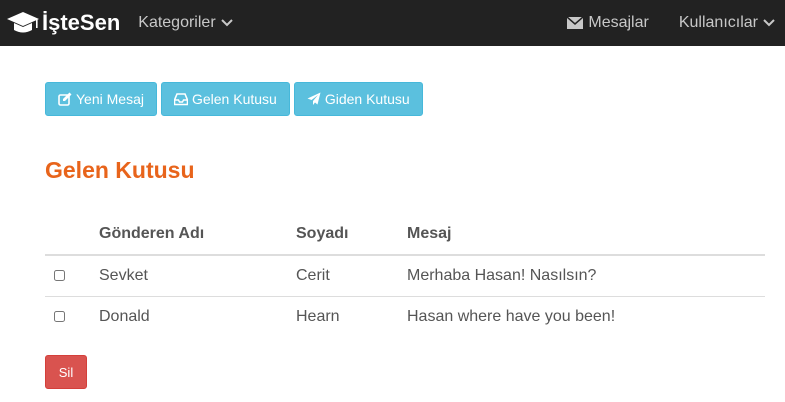 The image size is (785, 402). I want to click on paper-plane-icon, so click(314, 98).